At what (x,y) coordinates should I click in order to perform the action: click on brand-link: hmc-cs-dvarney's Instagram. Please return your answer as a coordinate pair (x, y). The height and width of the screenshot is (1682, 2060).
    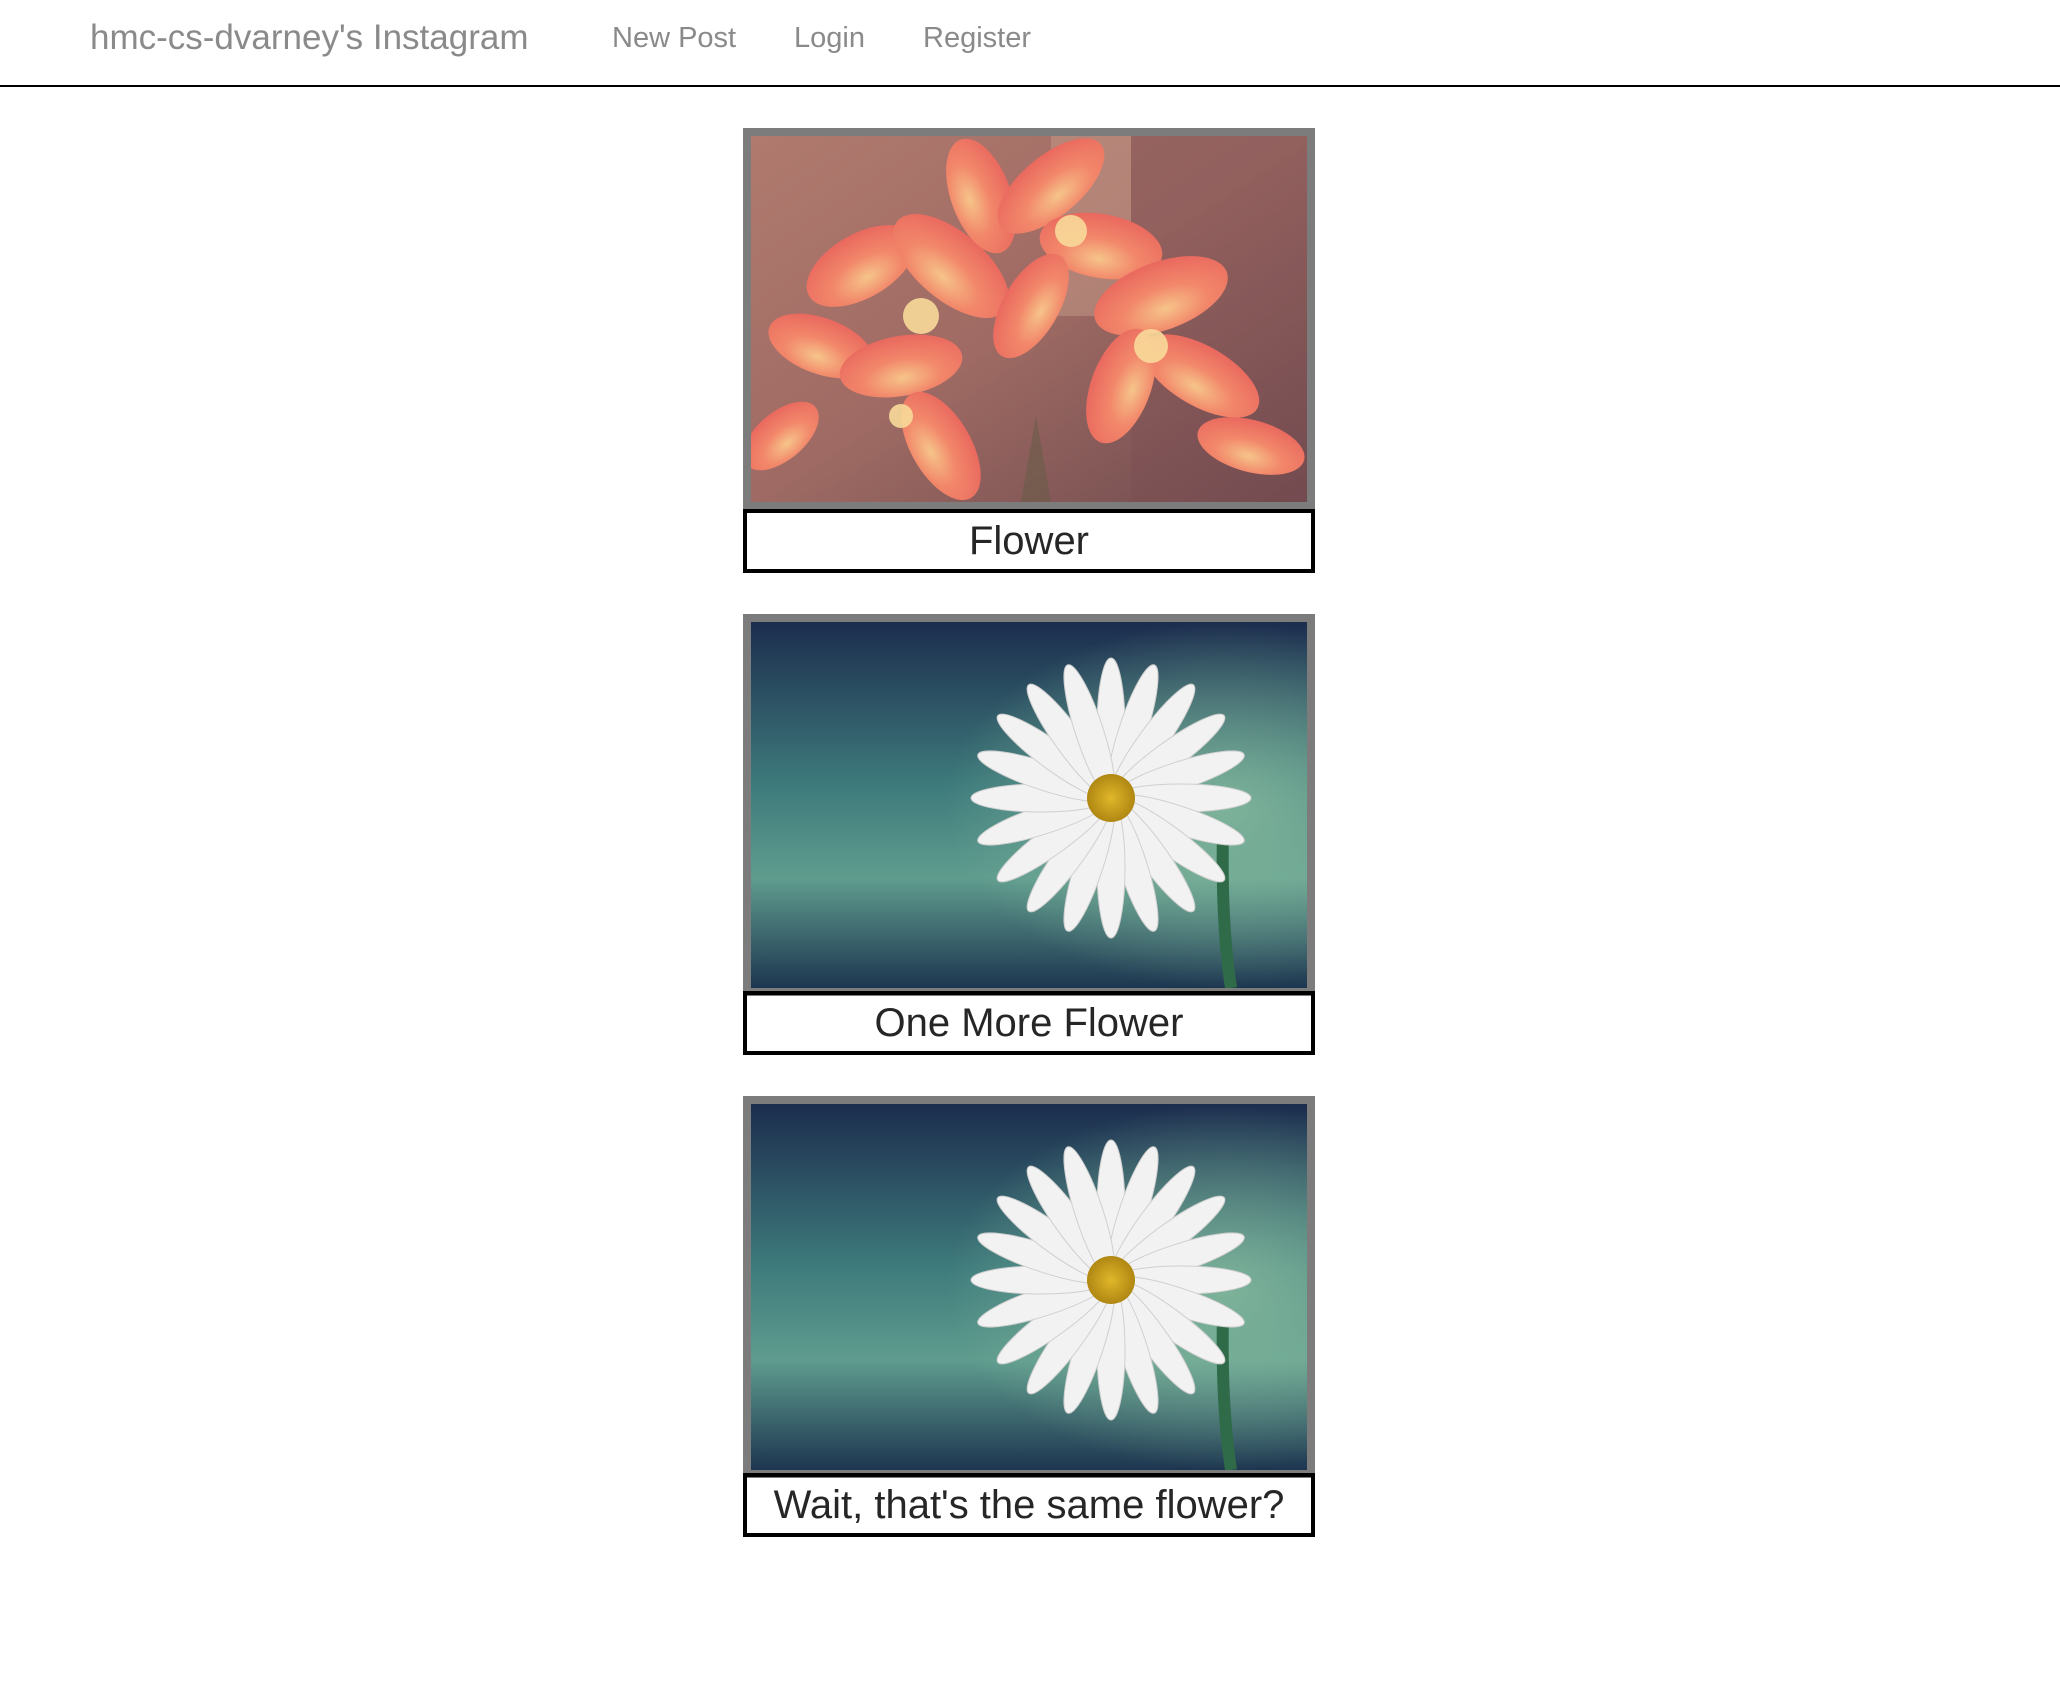
    Looking at the image, I should click on (309, 37).